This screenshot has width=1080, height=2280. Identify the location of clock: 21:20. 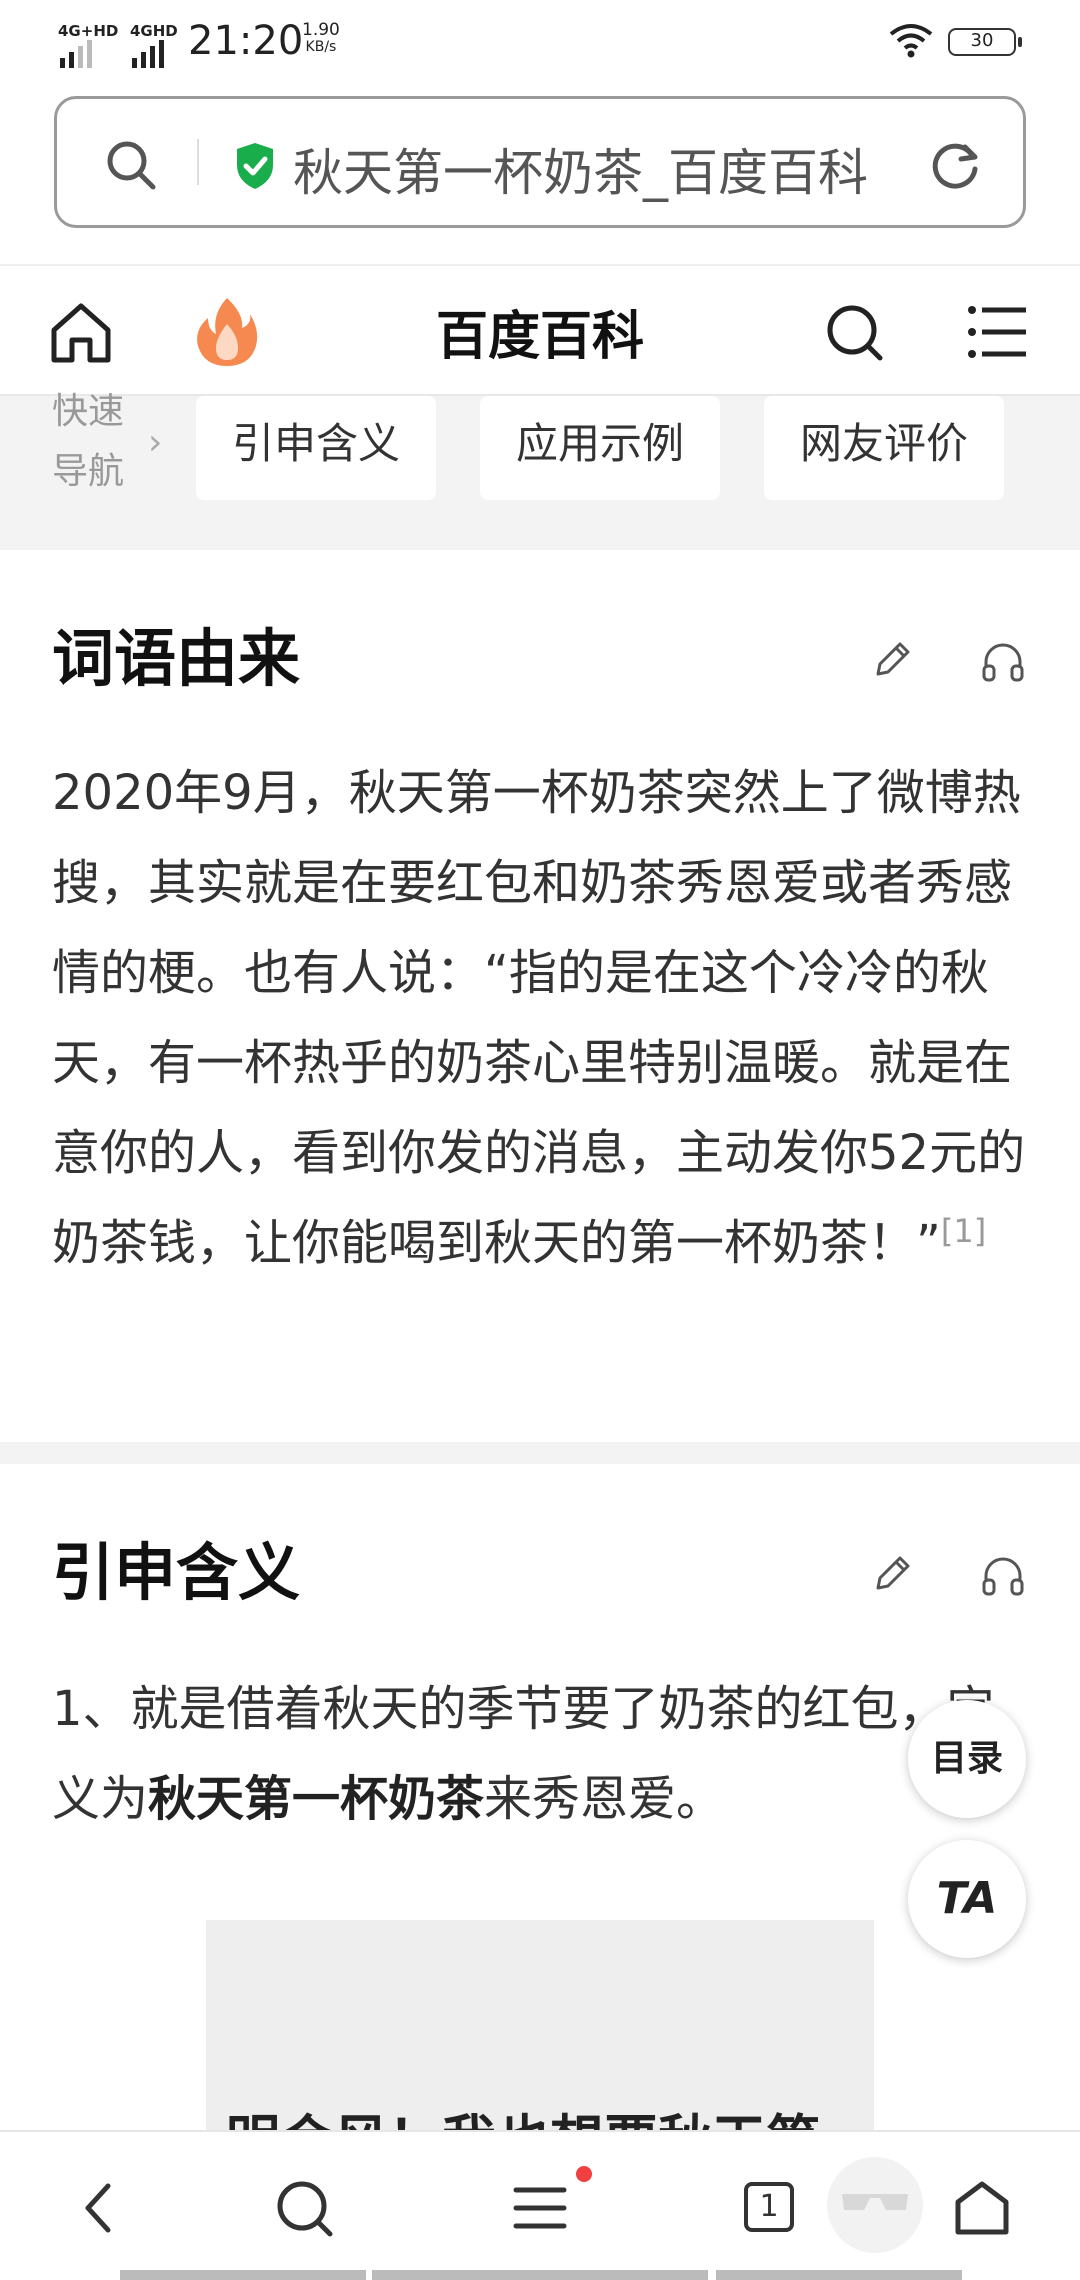
(246, 41).